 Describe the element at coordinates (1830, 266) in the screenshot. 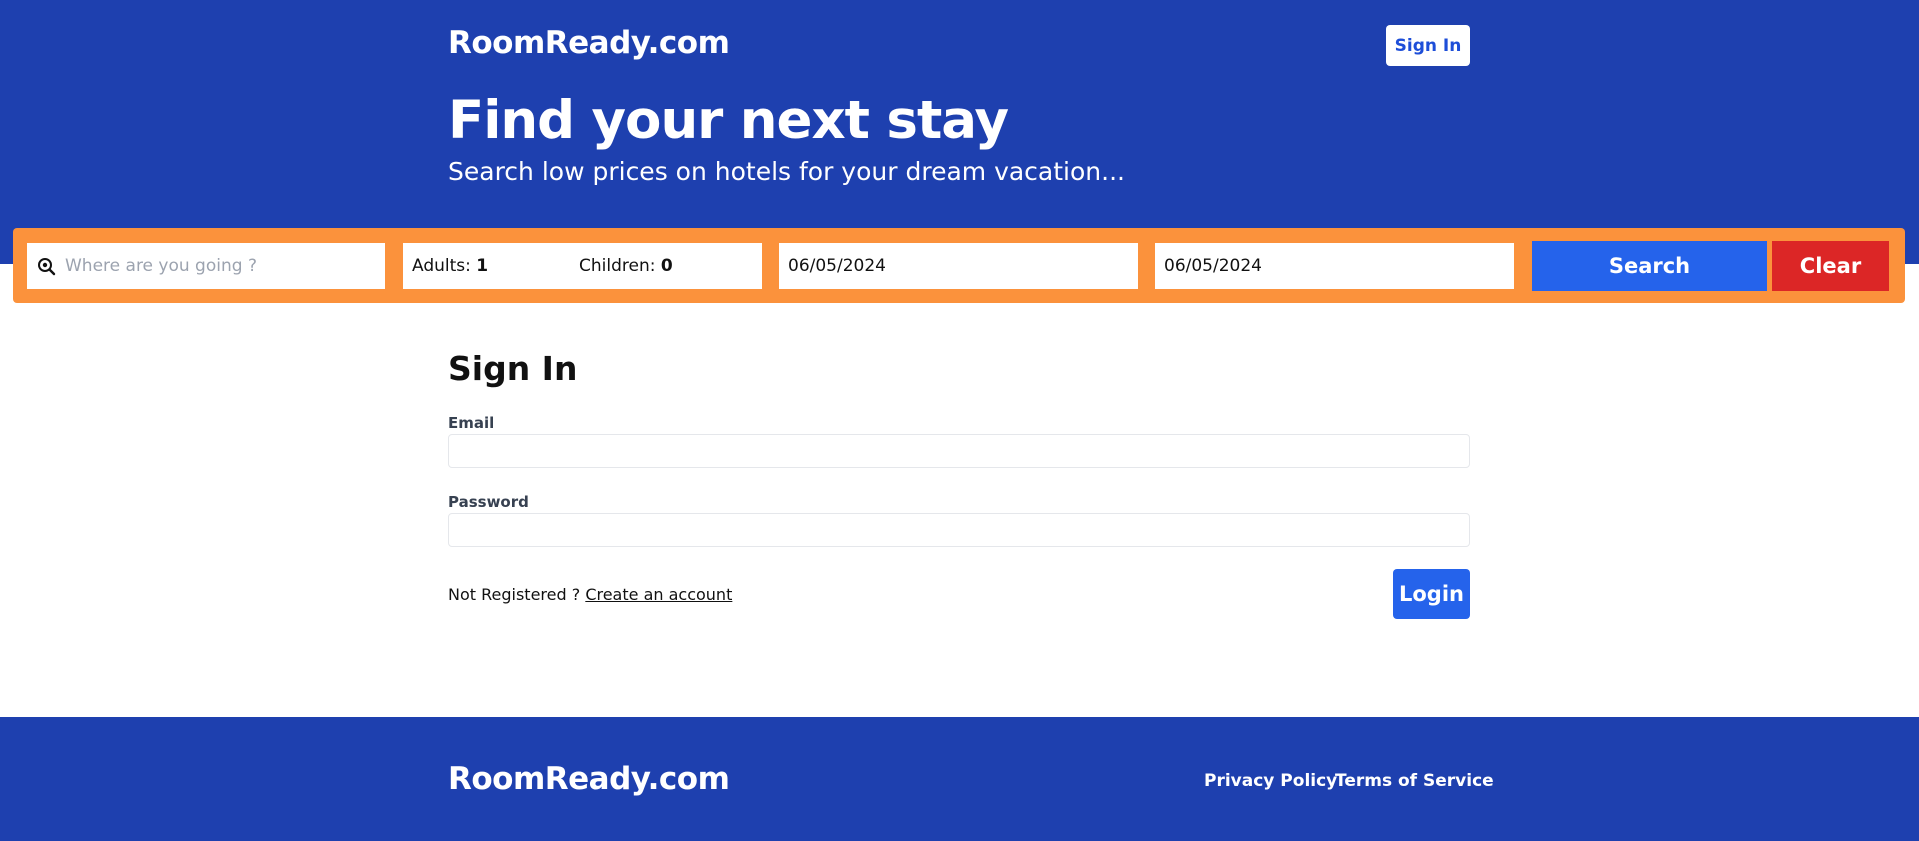

I see `clear-button: Clear` at that location.